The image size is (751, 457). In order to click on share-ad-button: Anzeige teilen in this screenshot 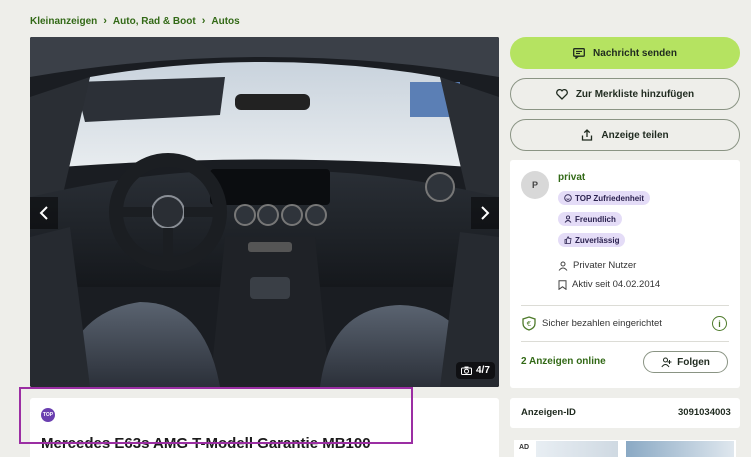, I will do `click(625, 135)`.